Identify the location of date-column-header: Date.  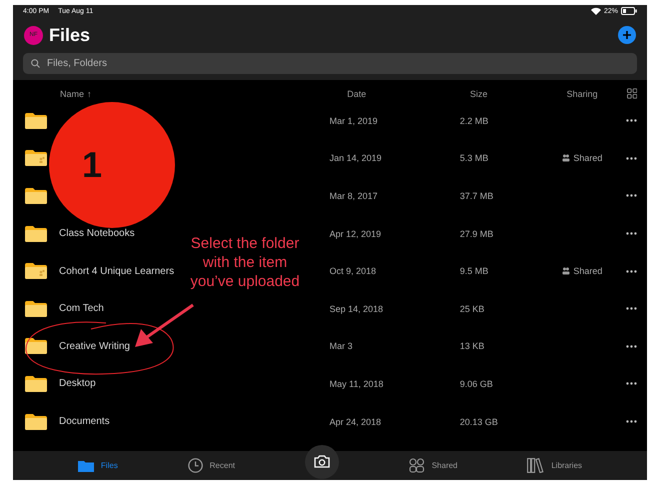
(408, 93).